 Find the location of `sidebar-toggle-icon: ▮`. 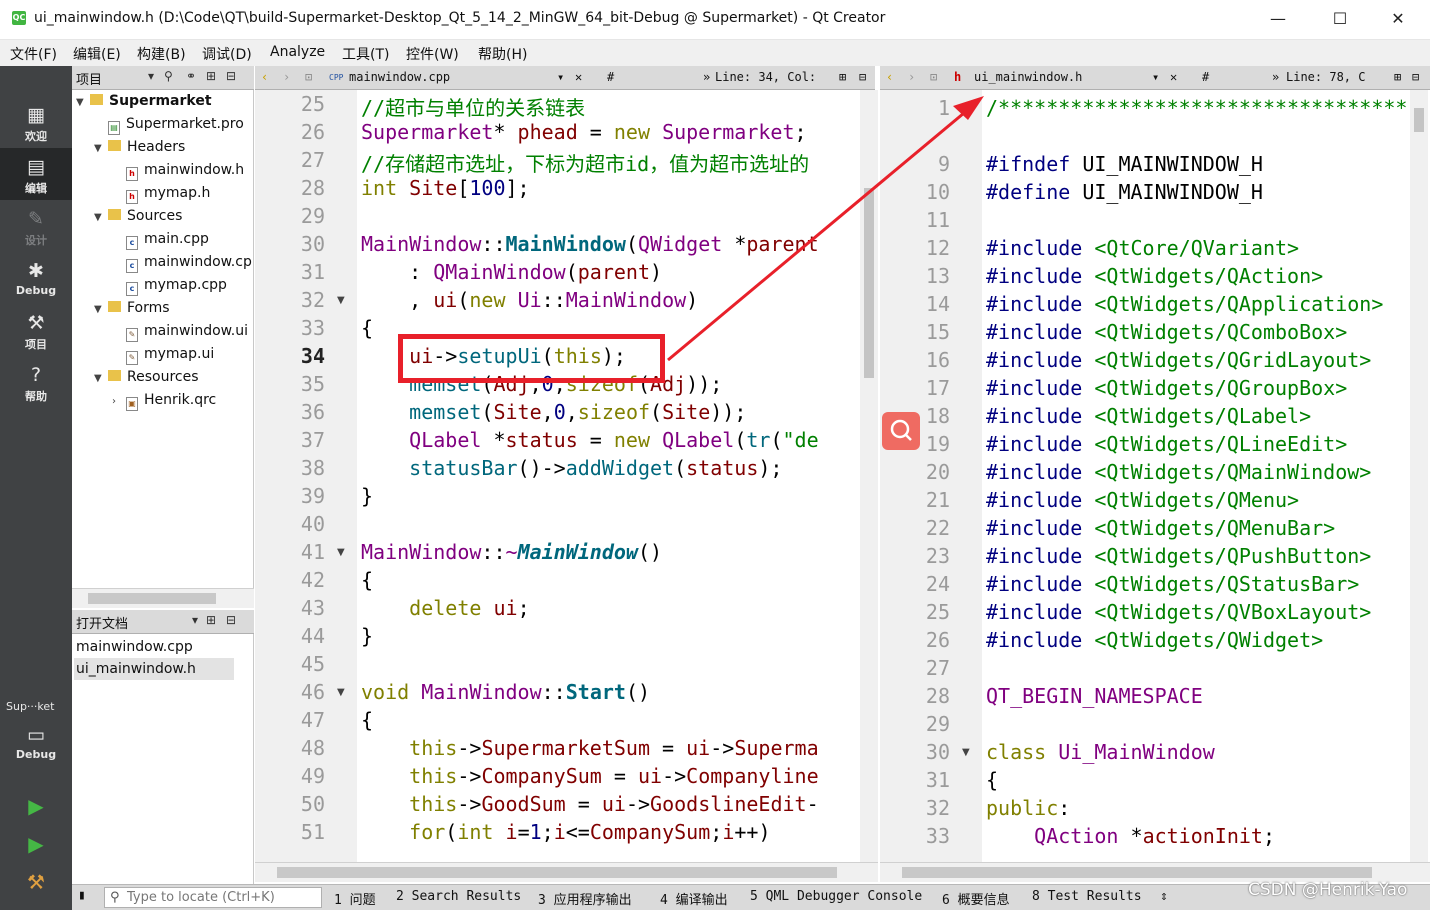

sidebar-toggle-icon: ▮ is located at coordinates (82, 895).